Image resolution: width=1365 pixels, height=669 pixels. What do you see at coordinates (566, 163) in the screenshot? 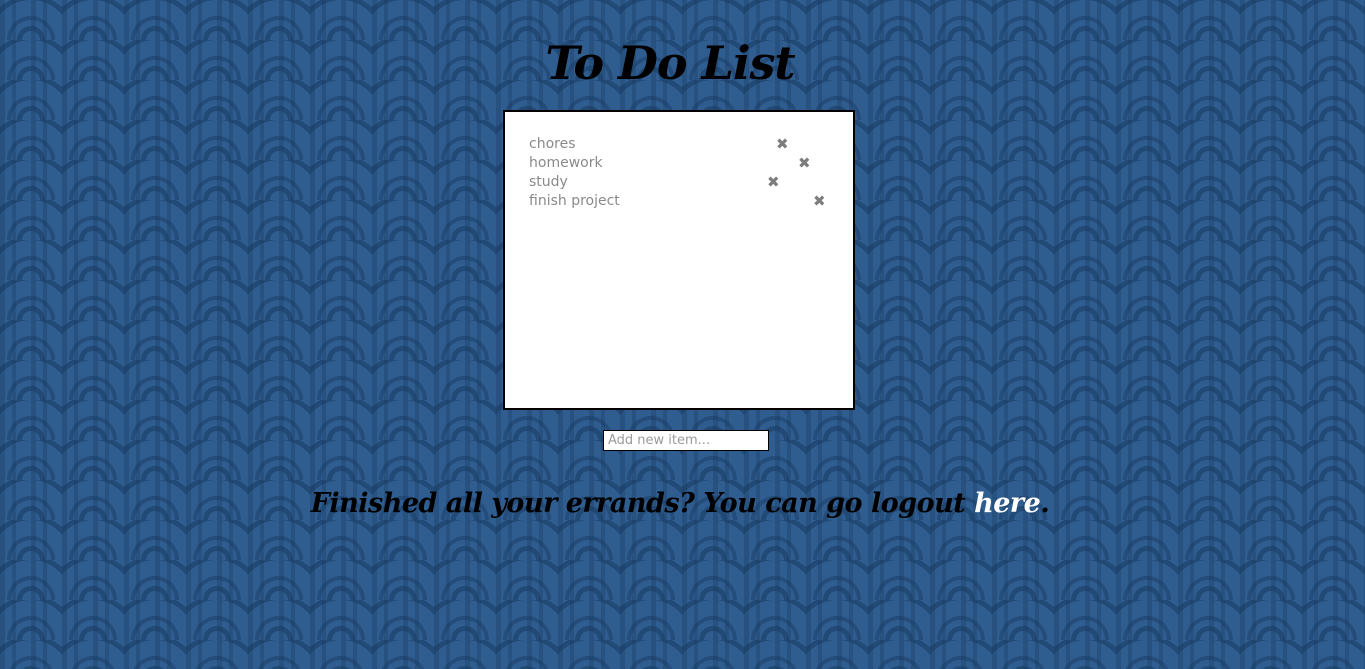
I see `todo-item-label: homework` at bounding box center [566, 163].